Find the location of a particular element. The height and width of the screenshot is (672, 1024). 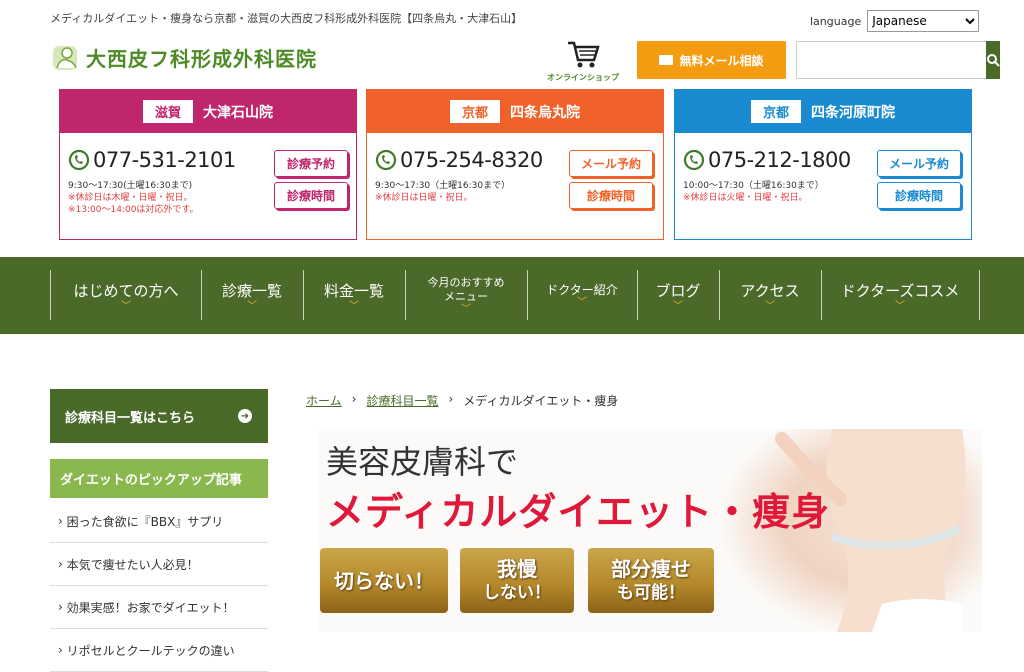

arrow-right-icon: ➜ is located at coordinates (245, 416).